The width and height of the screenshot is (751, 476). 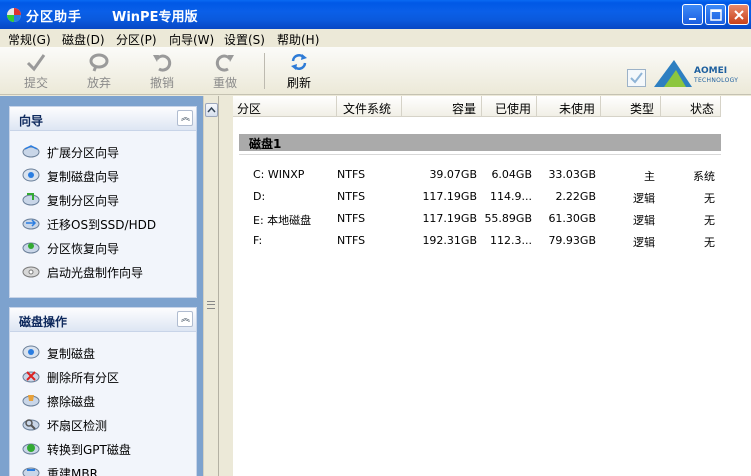 I want to click on menu-bar: 常规(G) 磁盘(D) 分区(P) 向导(W) 设置(S) 帮助(H), so click(x=375, y=38).